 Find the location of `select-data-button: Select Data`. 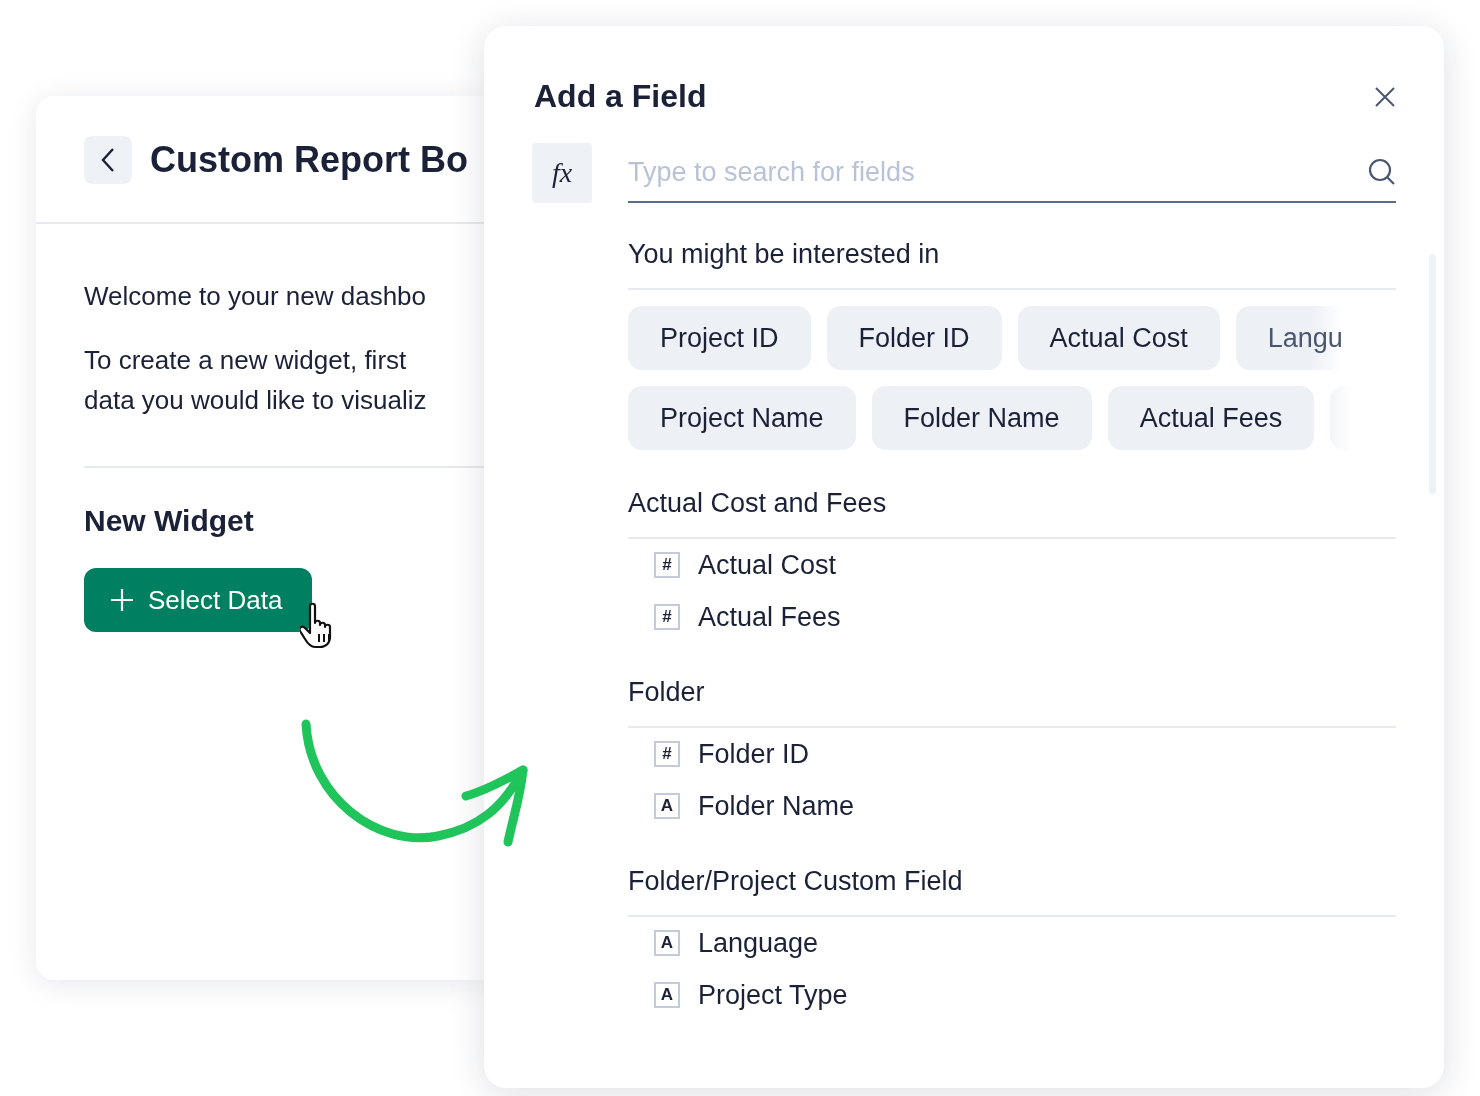

select-data-button: Select Data is located at coordinates (198, 600).